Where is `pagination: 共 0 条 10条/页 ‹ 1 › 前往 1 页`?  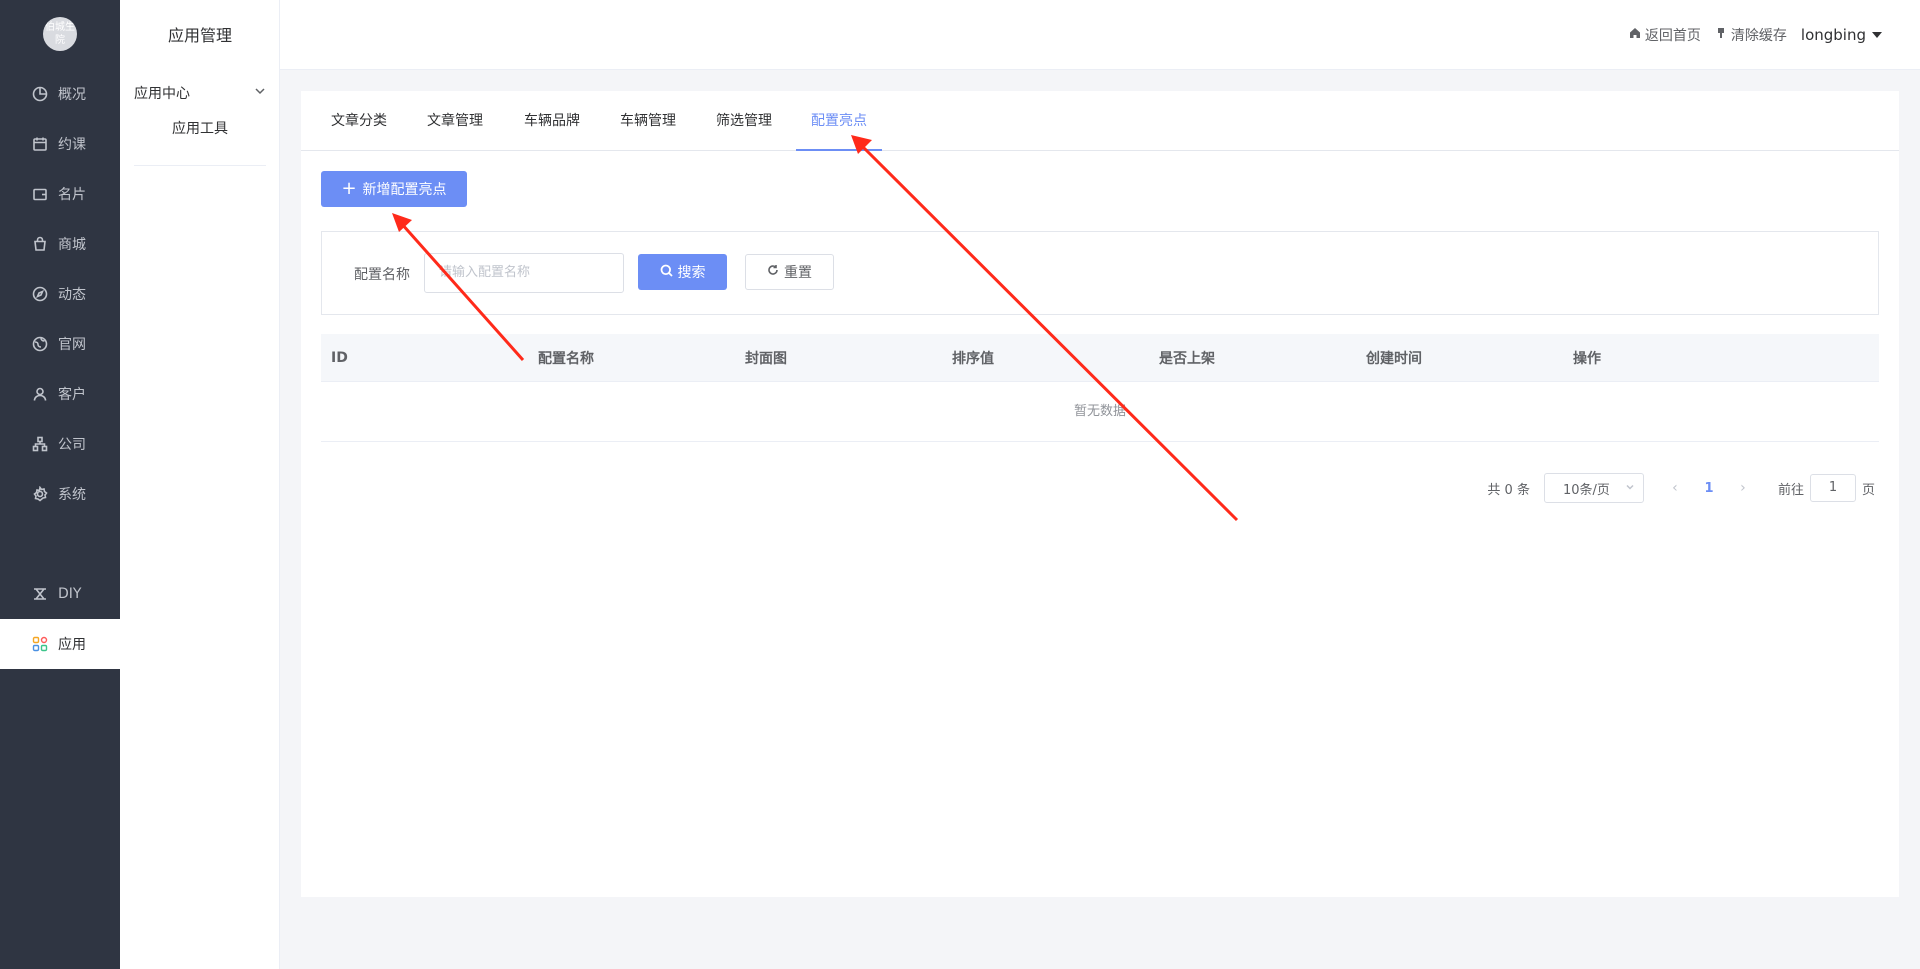
pagination: 共 0 条 10条/页 ‹ 1 › 前往 1 页 is located at coordinates (1681, 488).